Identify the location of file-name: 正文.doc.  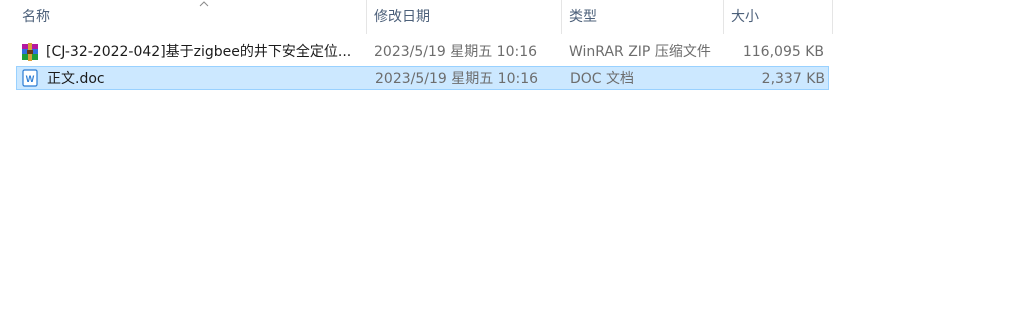
(76, 79).